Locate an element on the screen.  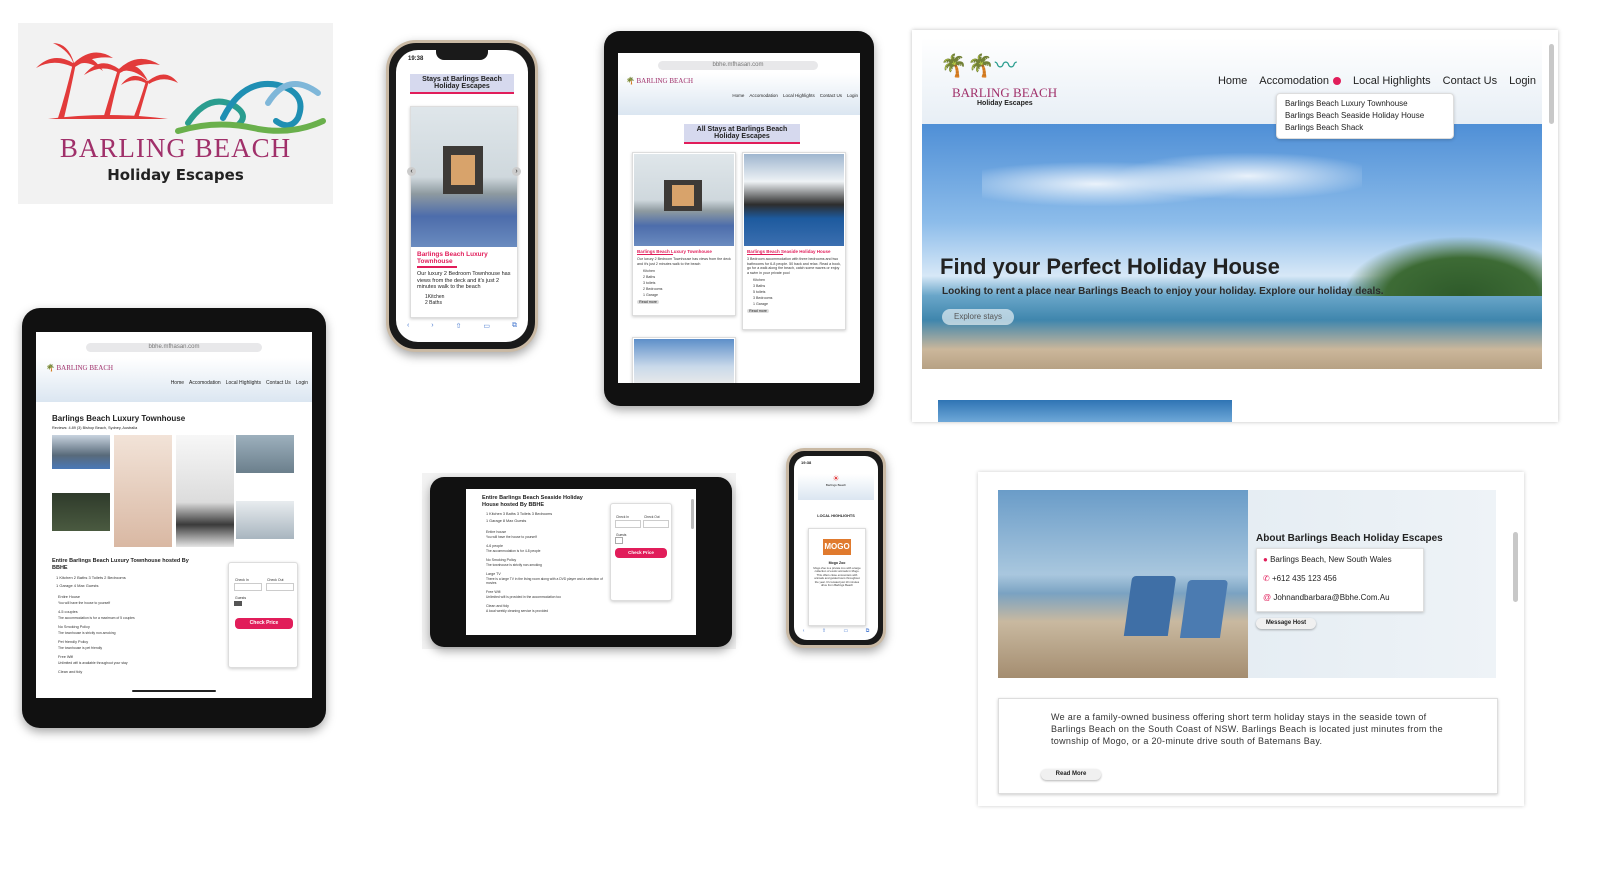
dropdown-chevron-icon is located at coordinates (1337, 81).